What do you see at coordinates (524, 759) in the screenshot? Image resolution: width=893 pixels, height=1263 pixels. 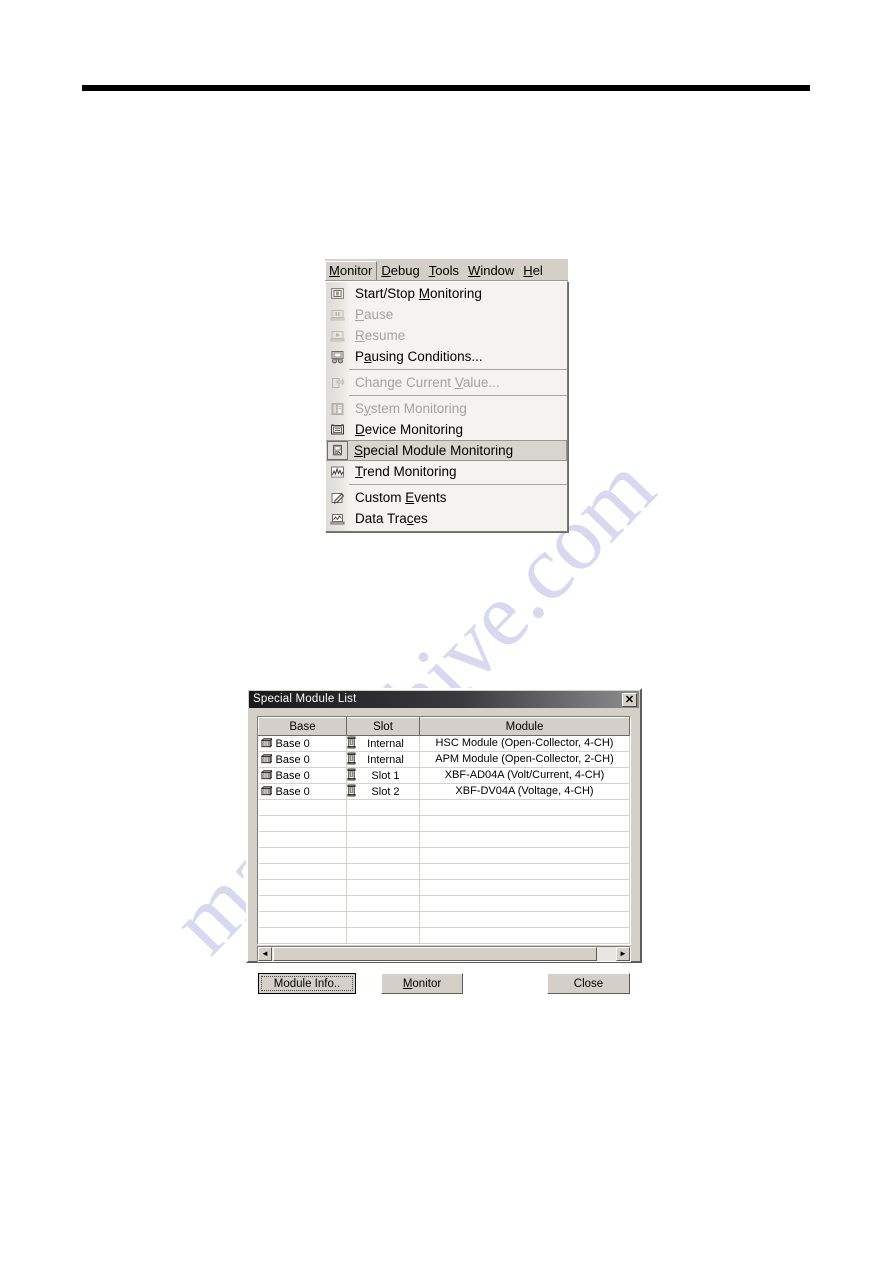 I see `cell-module-label: APM Module (Open-Collector, 2-CH)` at bounding box center [524, 759].